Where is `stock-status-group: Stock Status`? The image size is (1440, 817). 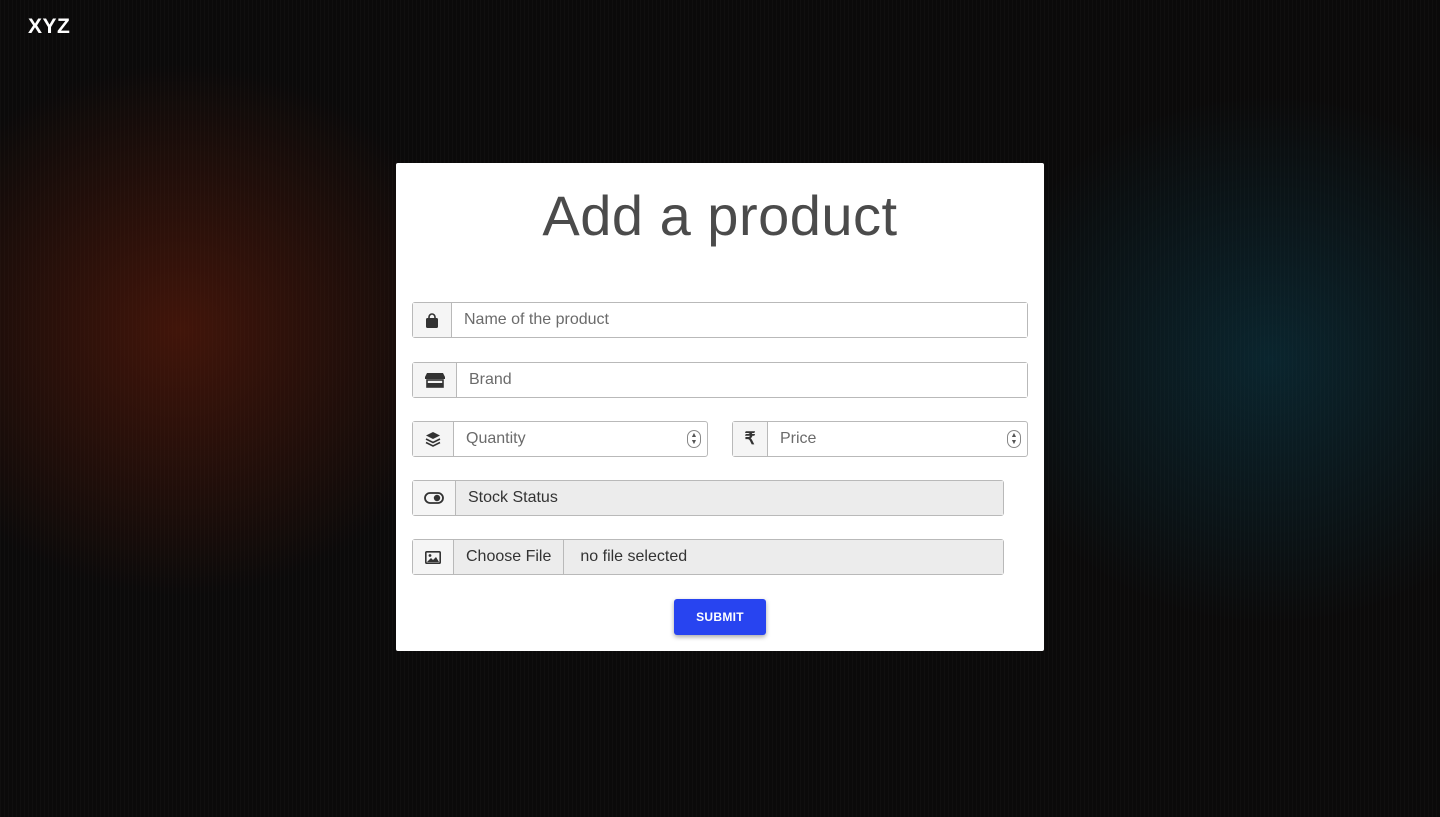 stock-status-group: Stock Status is located at coordinates (708, 498).